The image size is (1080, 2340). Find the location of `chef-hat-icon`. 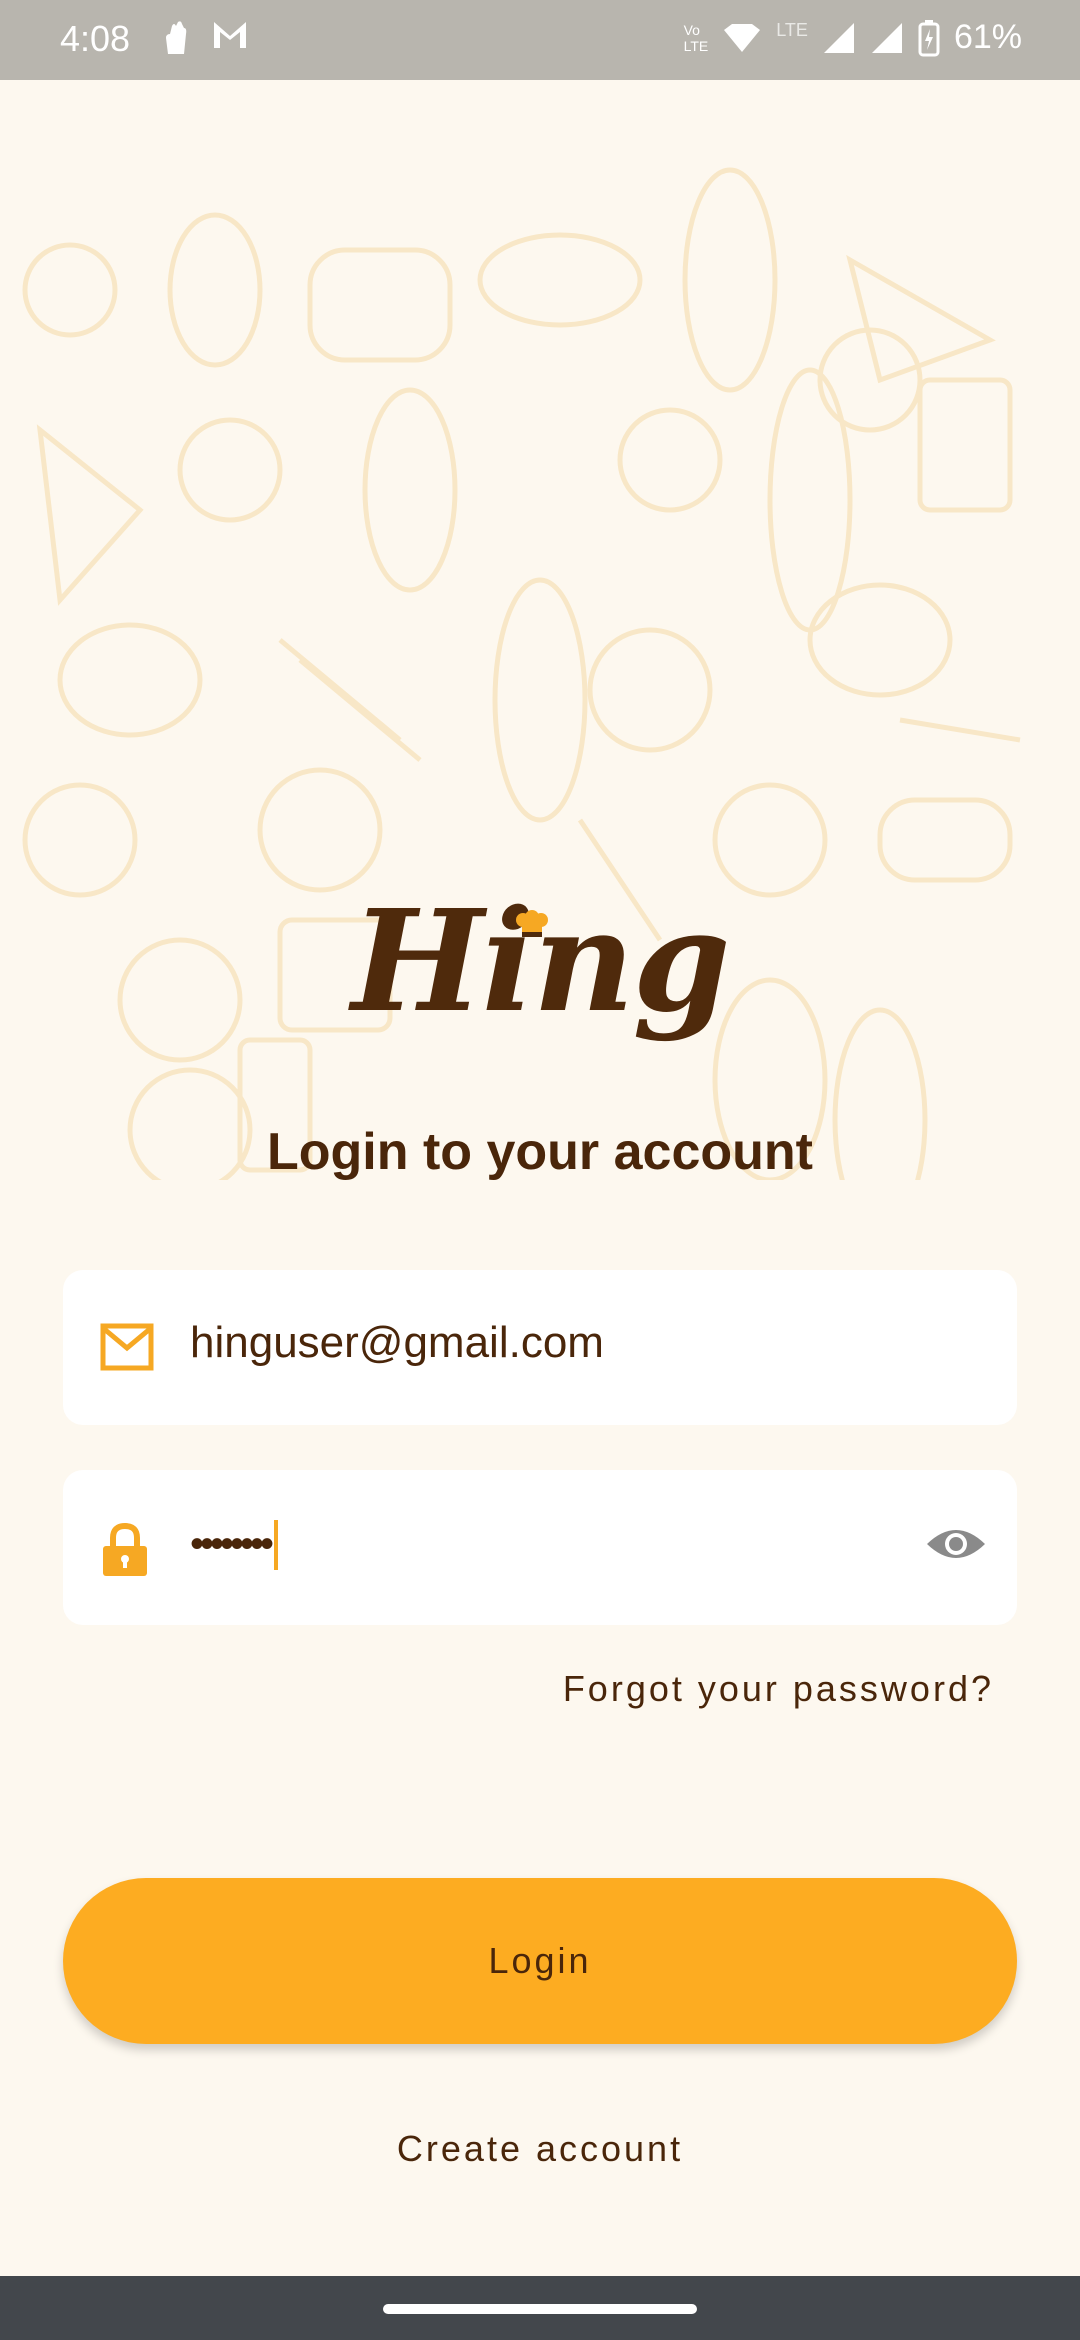

chef-hat-icon is located at coordinates (532, 923).